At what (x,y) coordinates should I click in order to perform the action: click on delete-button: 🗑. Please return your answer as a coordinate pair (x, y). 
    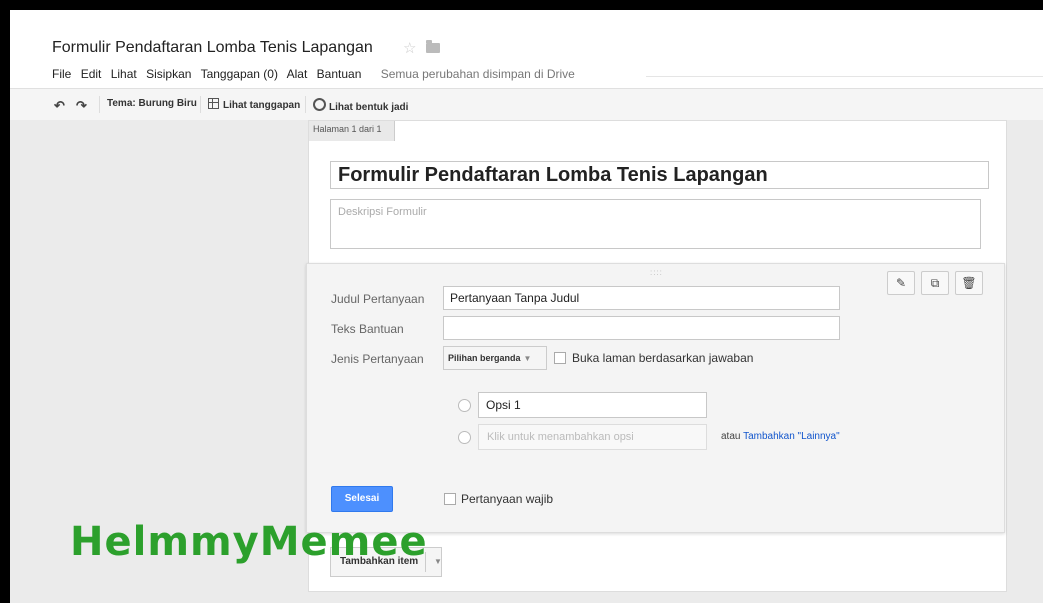
    Looking at the image, I should click on (969, 283).